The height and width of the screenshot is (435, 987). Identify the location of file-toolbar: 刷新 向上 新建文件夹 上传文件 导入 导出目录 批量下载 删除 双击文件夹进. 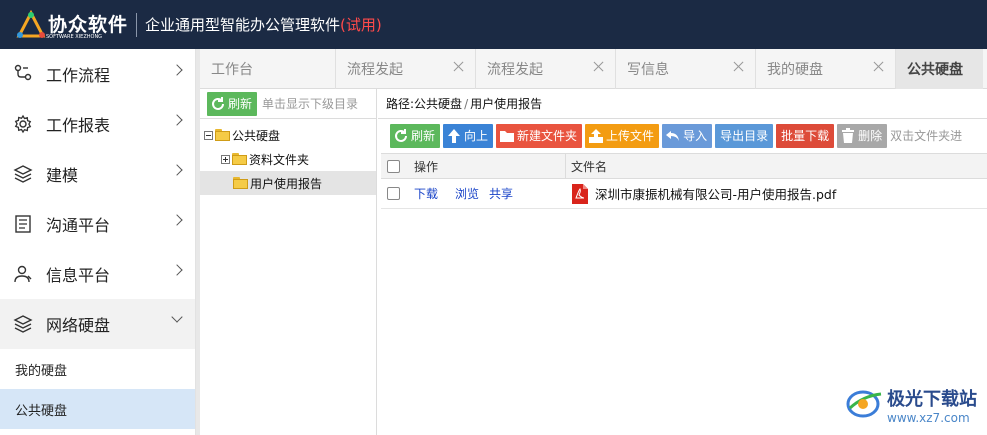
(682, 134).